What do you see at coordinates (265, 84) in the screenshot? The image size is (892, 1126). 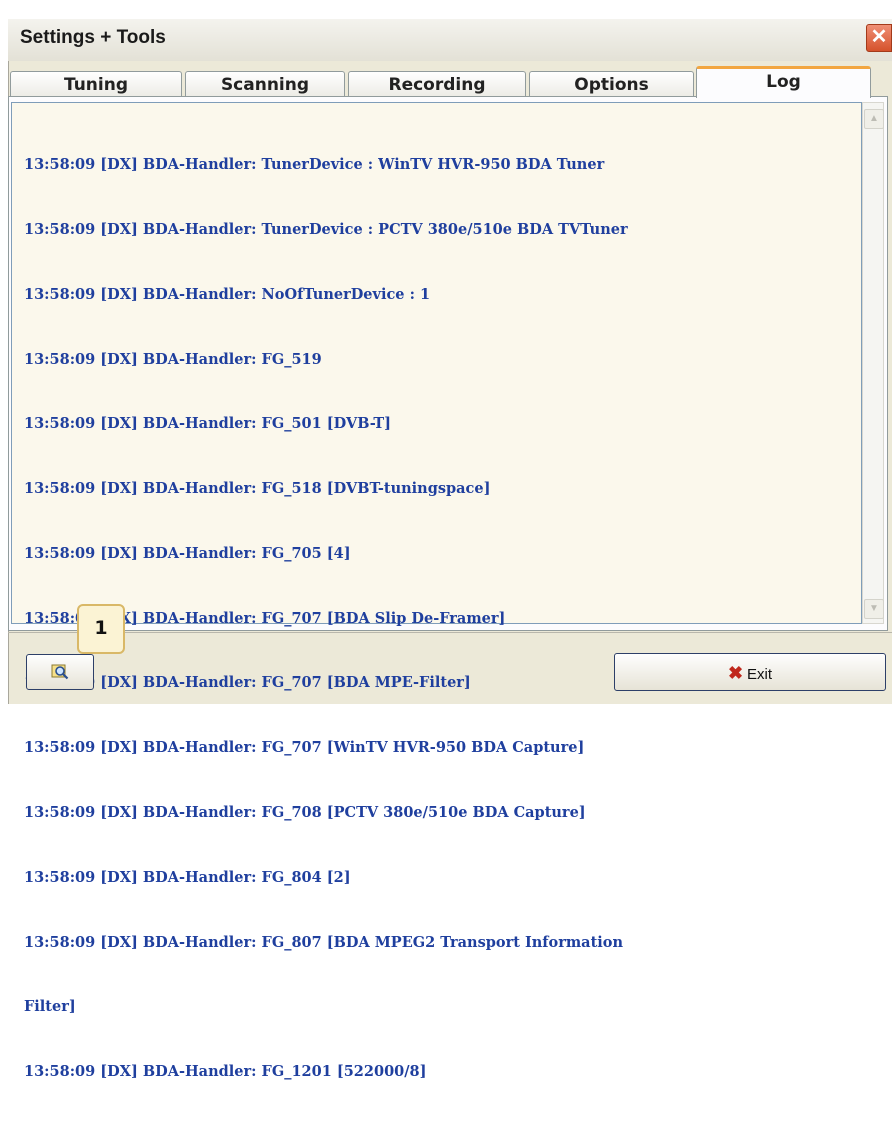 I see `tab-scanning: Scanning` at bounding box center [265, 84].